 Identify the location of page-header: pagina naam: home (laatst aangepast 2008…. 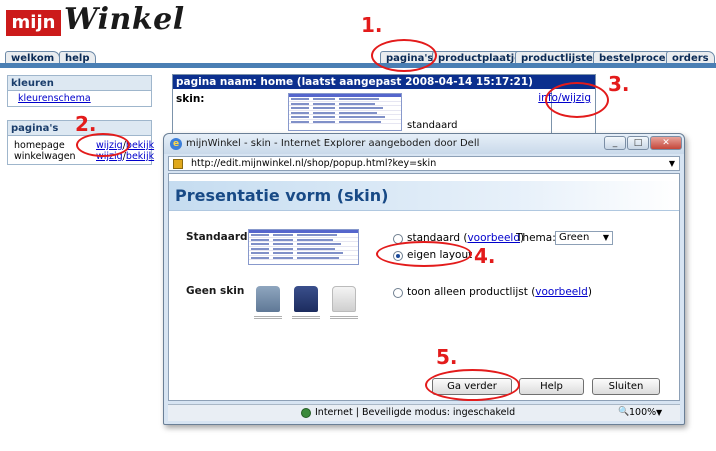
(384, 82).